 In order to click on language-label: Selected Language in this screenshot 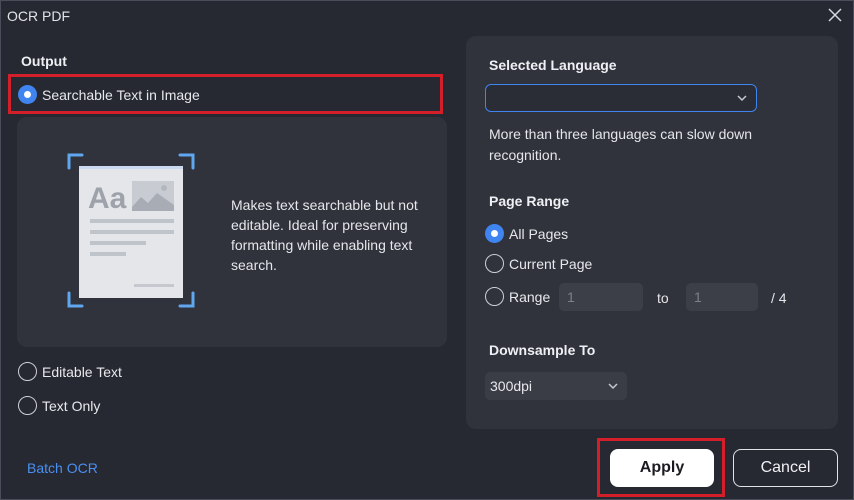, I will do `click(553, 65)`.